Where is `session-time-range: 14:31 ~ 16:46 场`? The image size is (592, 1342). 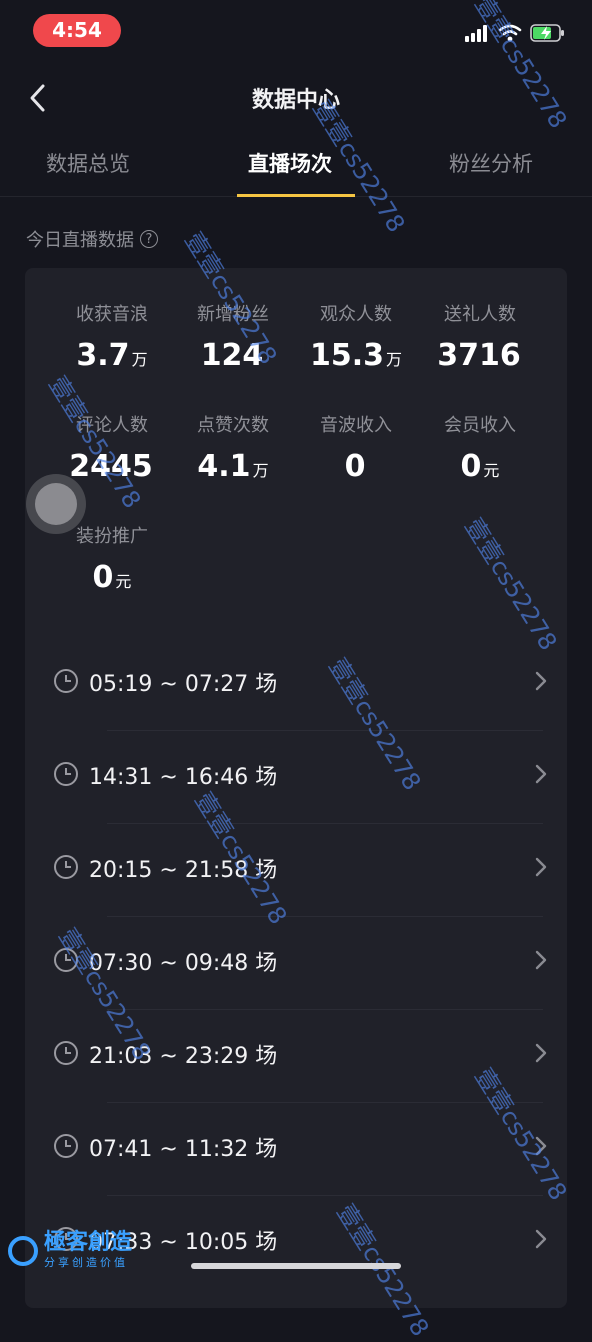
session-time-range: 14:31 ~ 16:46 场 is located at coordinates (183, 777).